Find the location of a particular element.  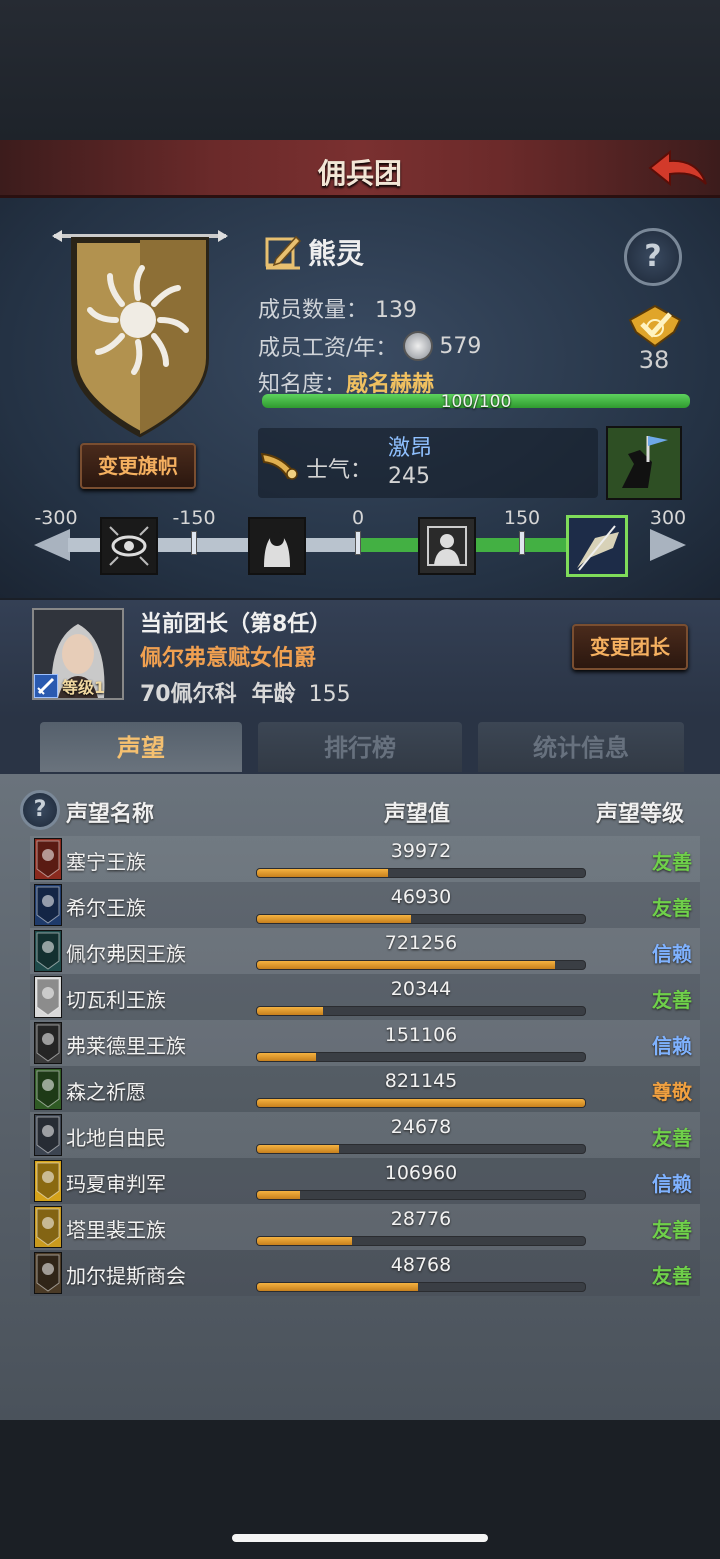

tab-statistics: 统计信息 is located at coordinates (581, 747).